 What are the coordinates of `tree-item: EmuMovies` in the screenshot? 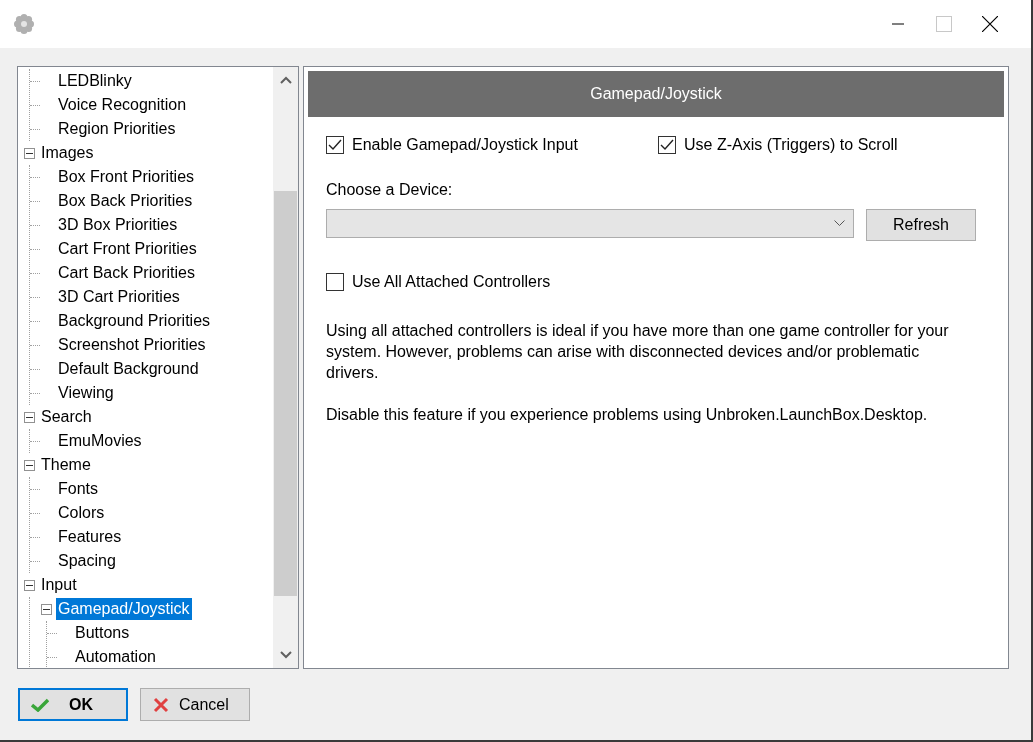 It's located at (100, 441).